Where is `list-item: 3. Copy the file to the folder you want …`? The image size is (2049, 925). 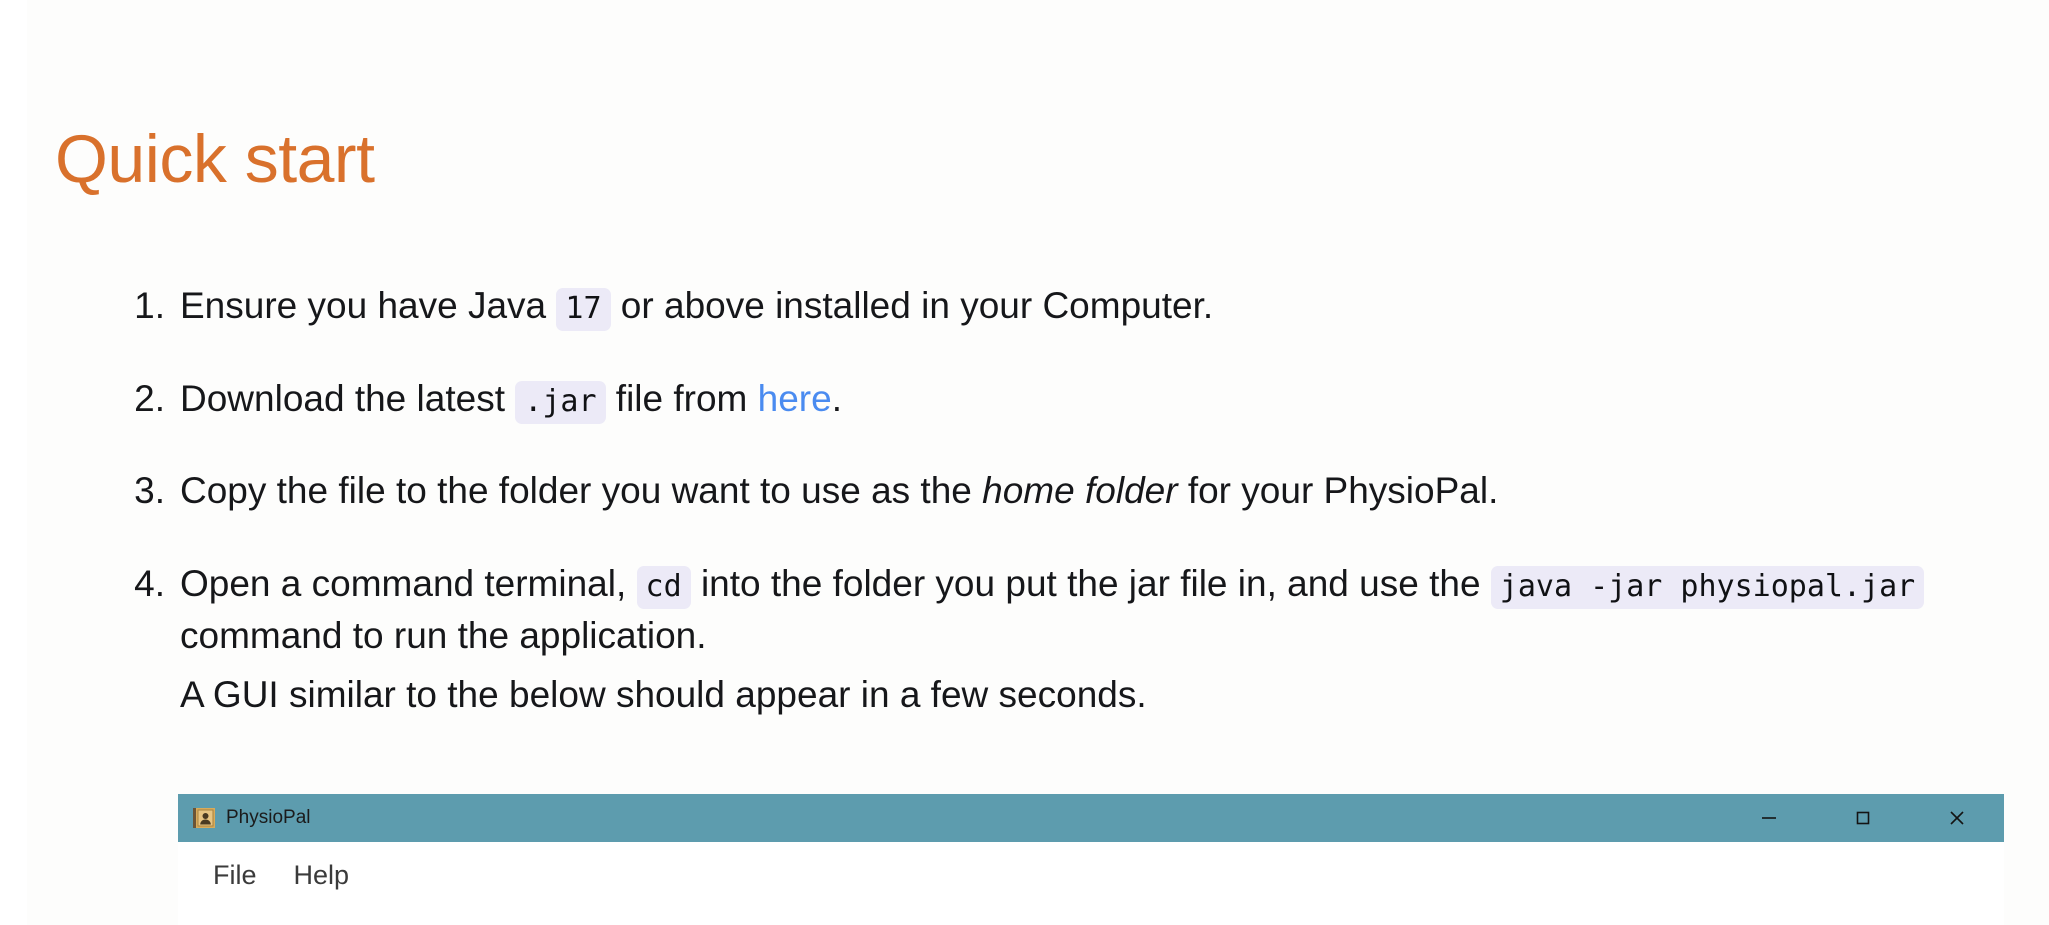
list-item: 3. Copy the file to the folder you want … is located at coordinates (1083, 491).